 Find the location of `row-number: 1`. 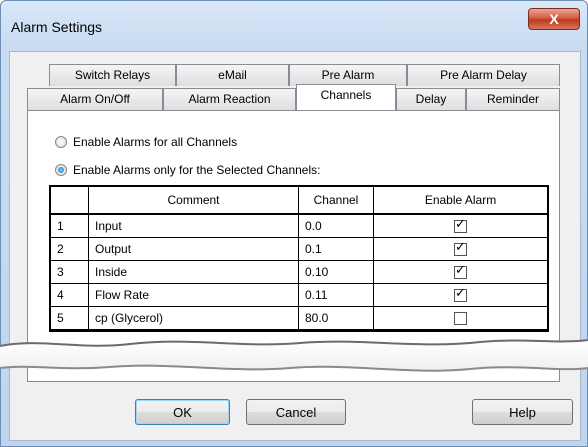

row-number: 1 is located at coordinates (70, 226).